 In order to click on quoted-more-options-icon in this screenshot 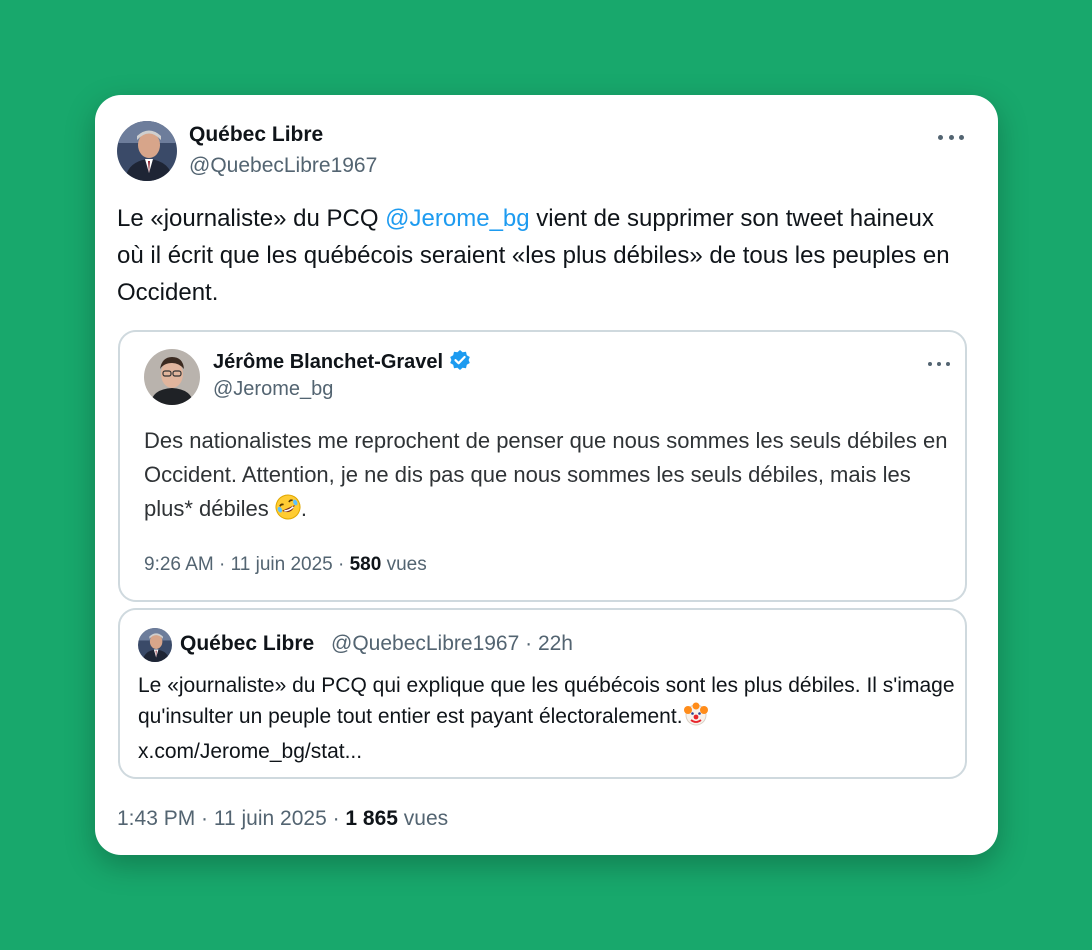, I will do `click(939, 364)`.